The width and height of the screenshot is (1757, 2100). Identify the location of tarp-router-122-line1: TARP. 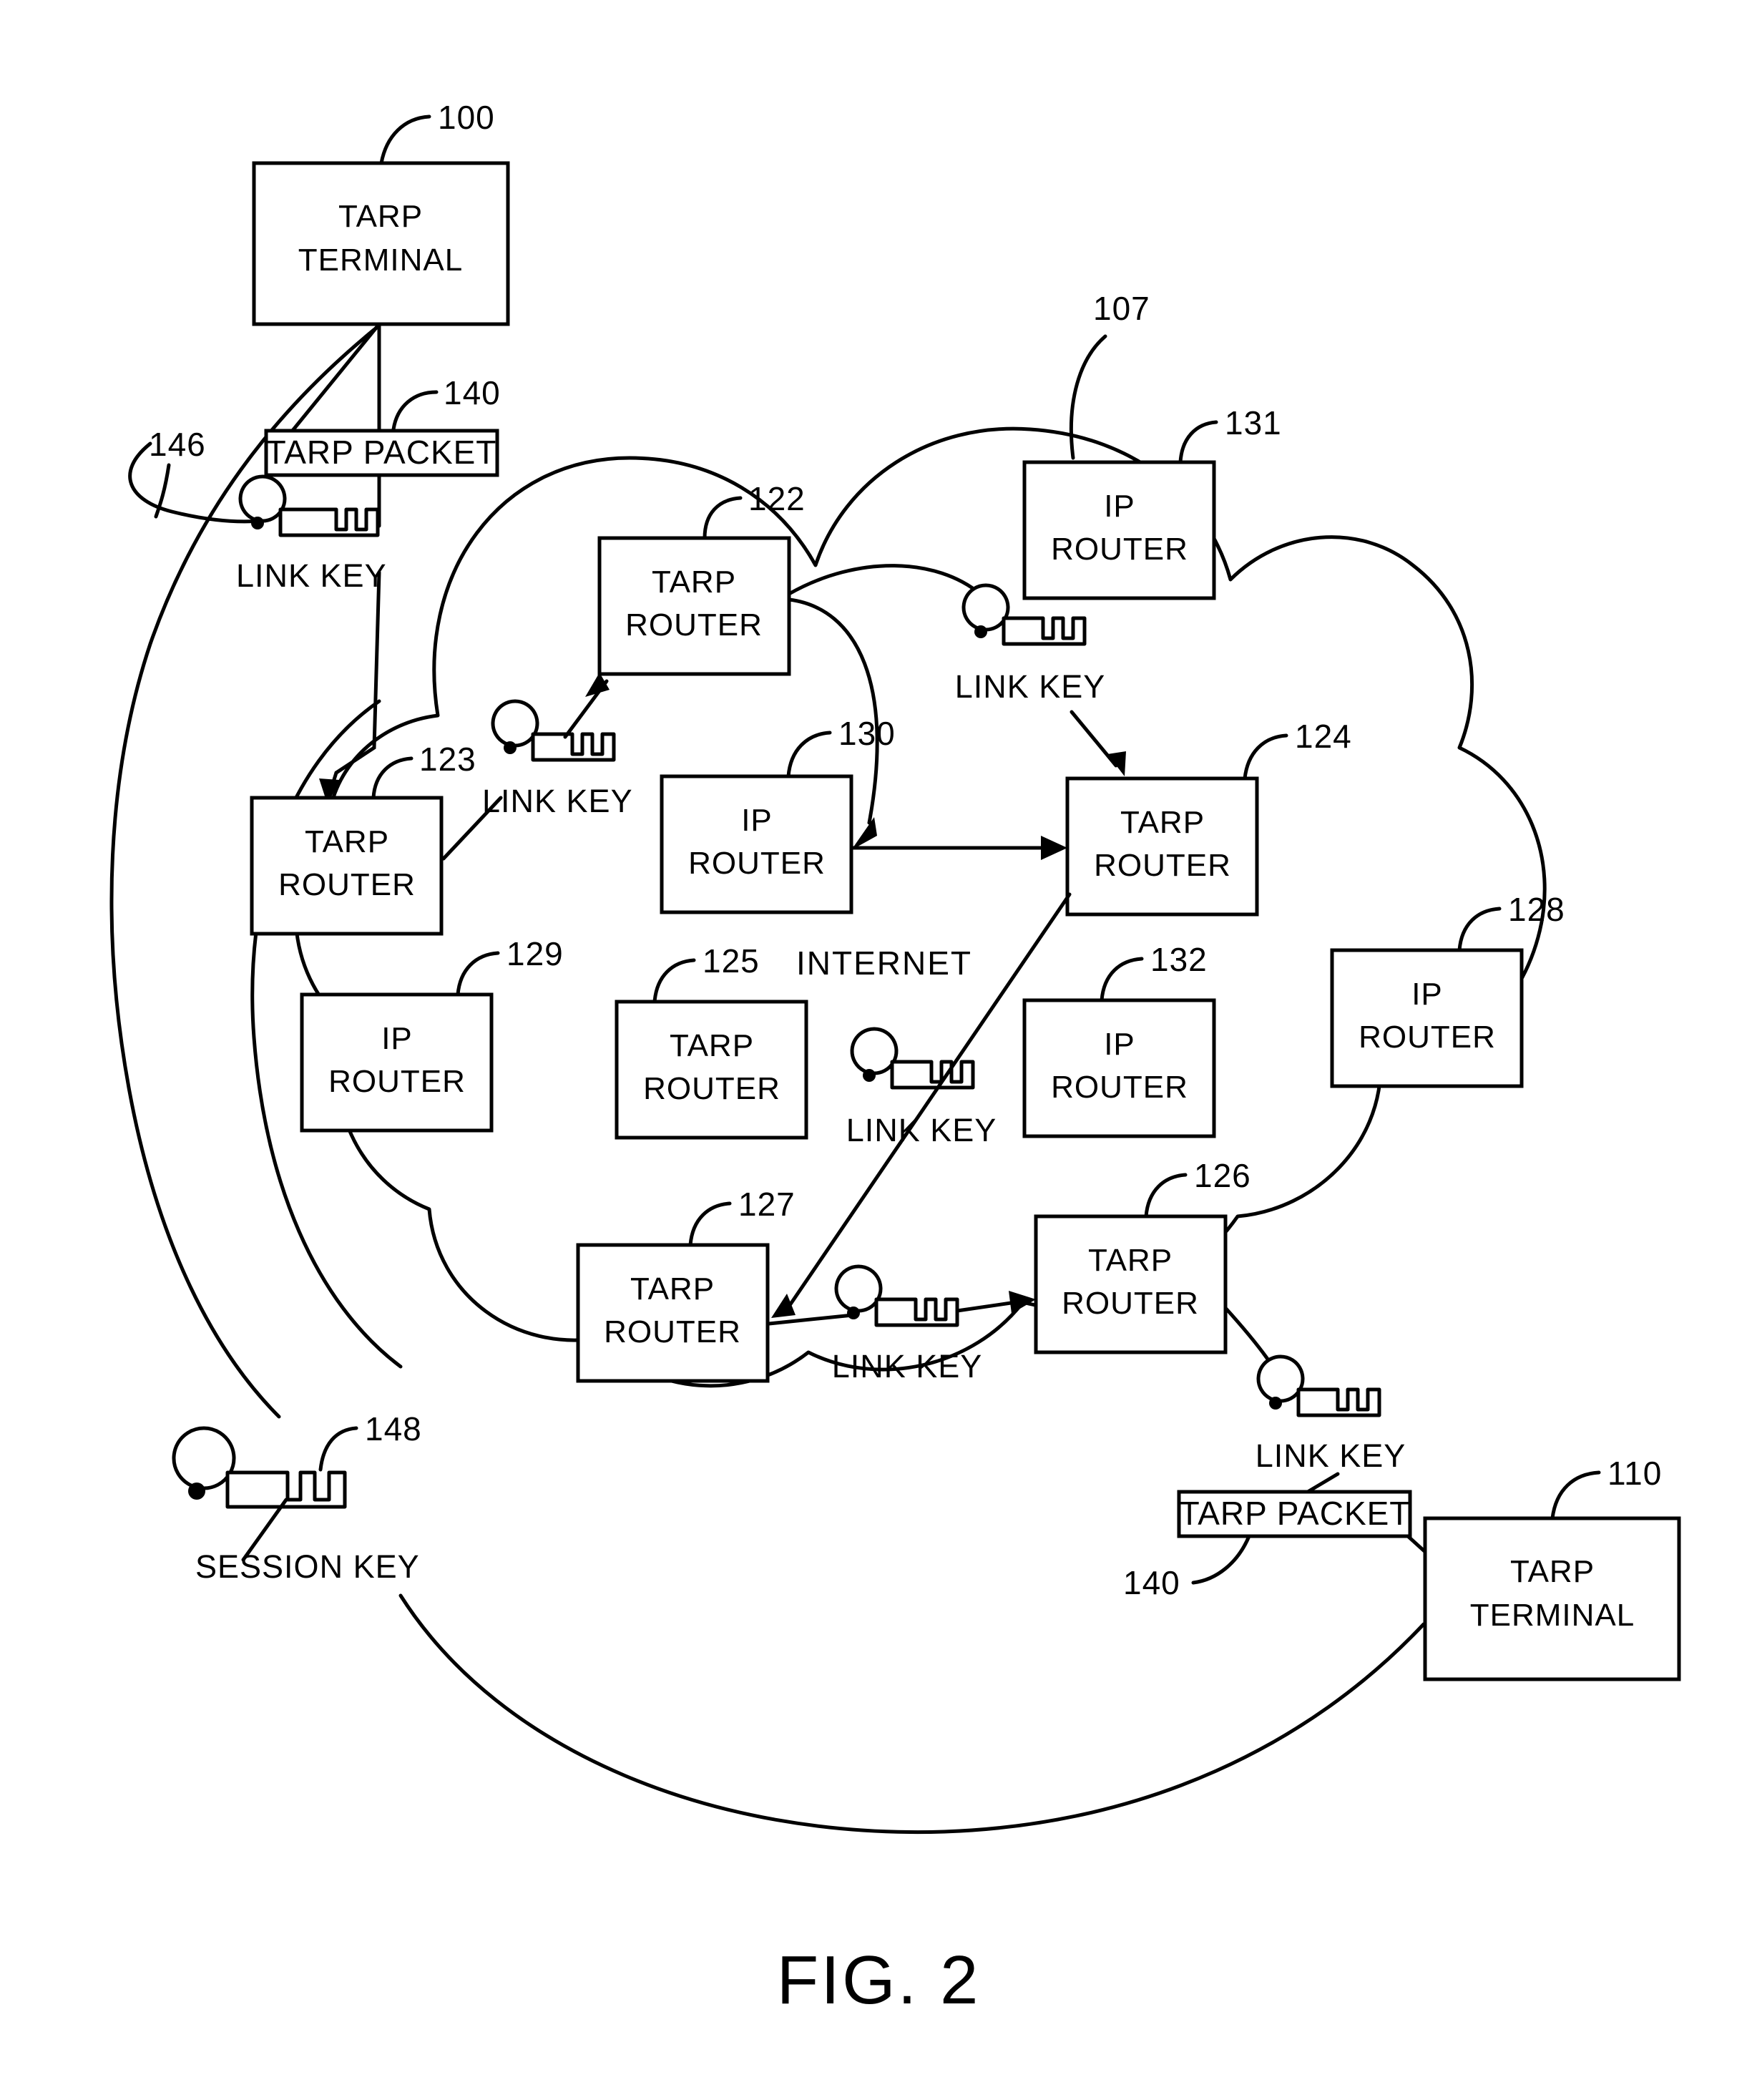
(694, 582).